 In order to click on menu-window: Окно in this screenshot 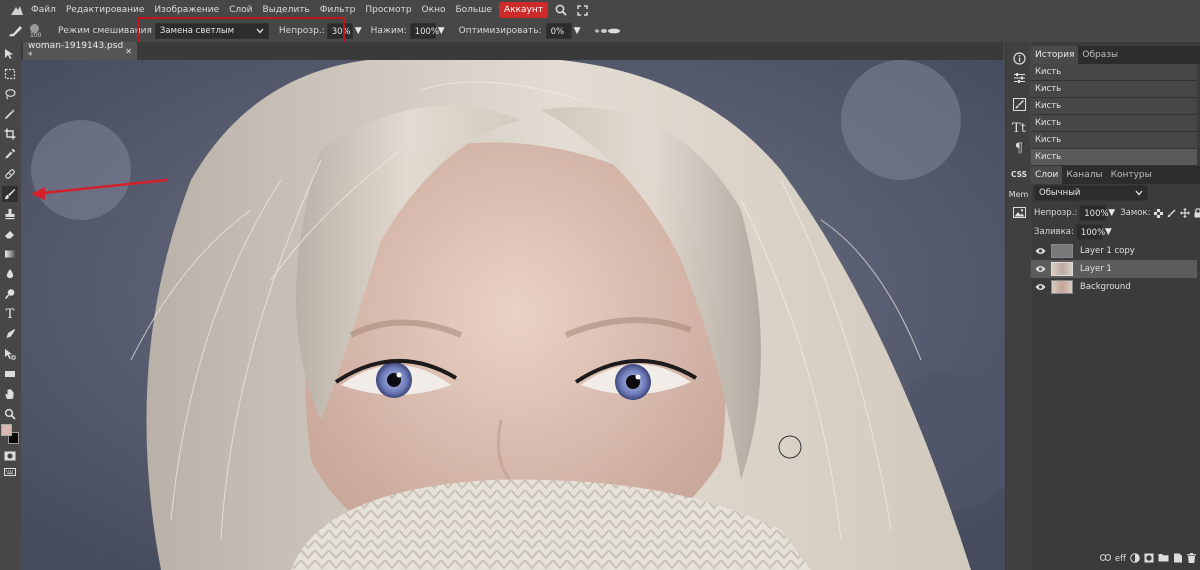, I will do `click(434, 10)`.